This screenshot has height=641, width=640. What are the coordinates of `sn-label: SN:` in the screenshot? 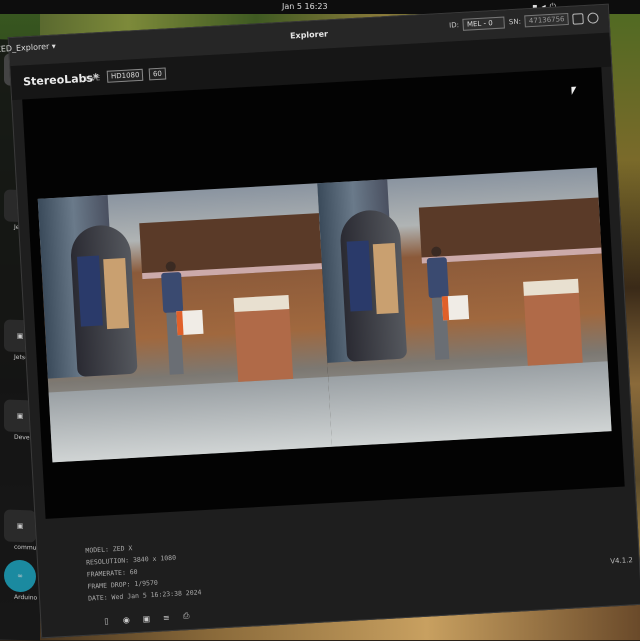 It's located at (515, 22).